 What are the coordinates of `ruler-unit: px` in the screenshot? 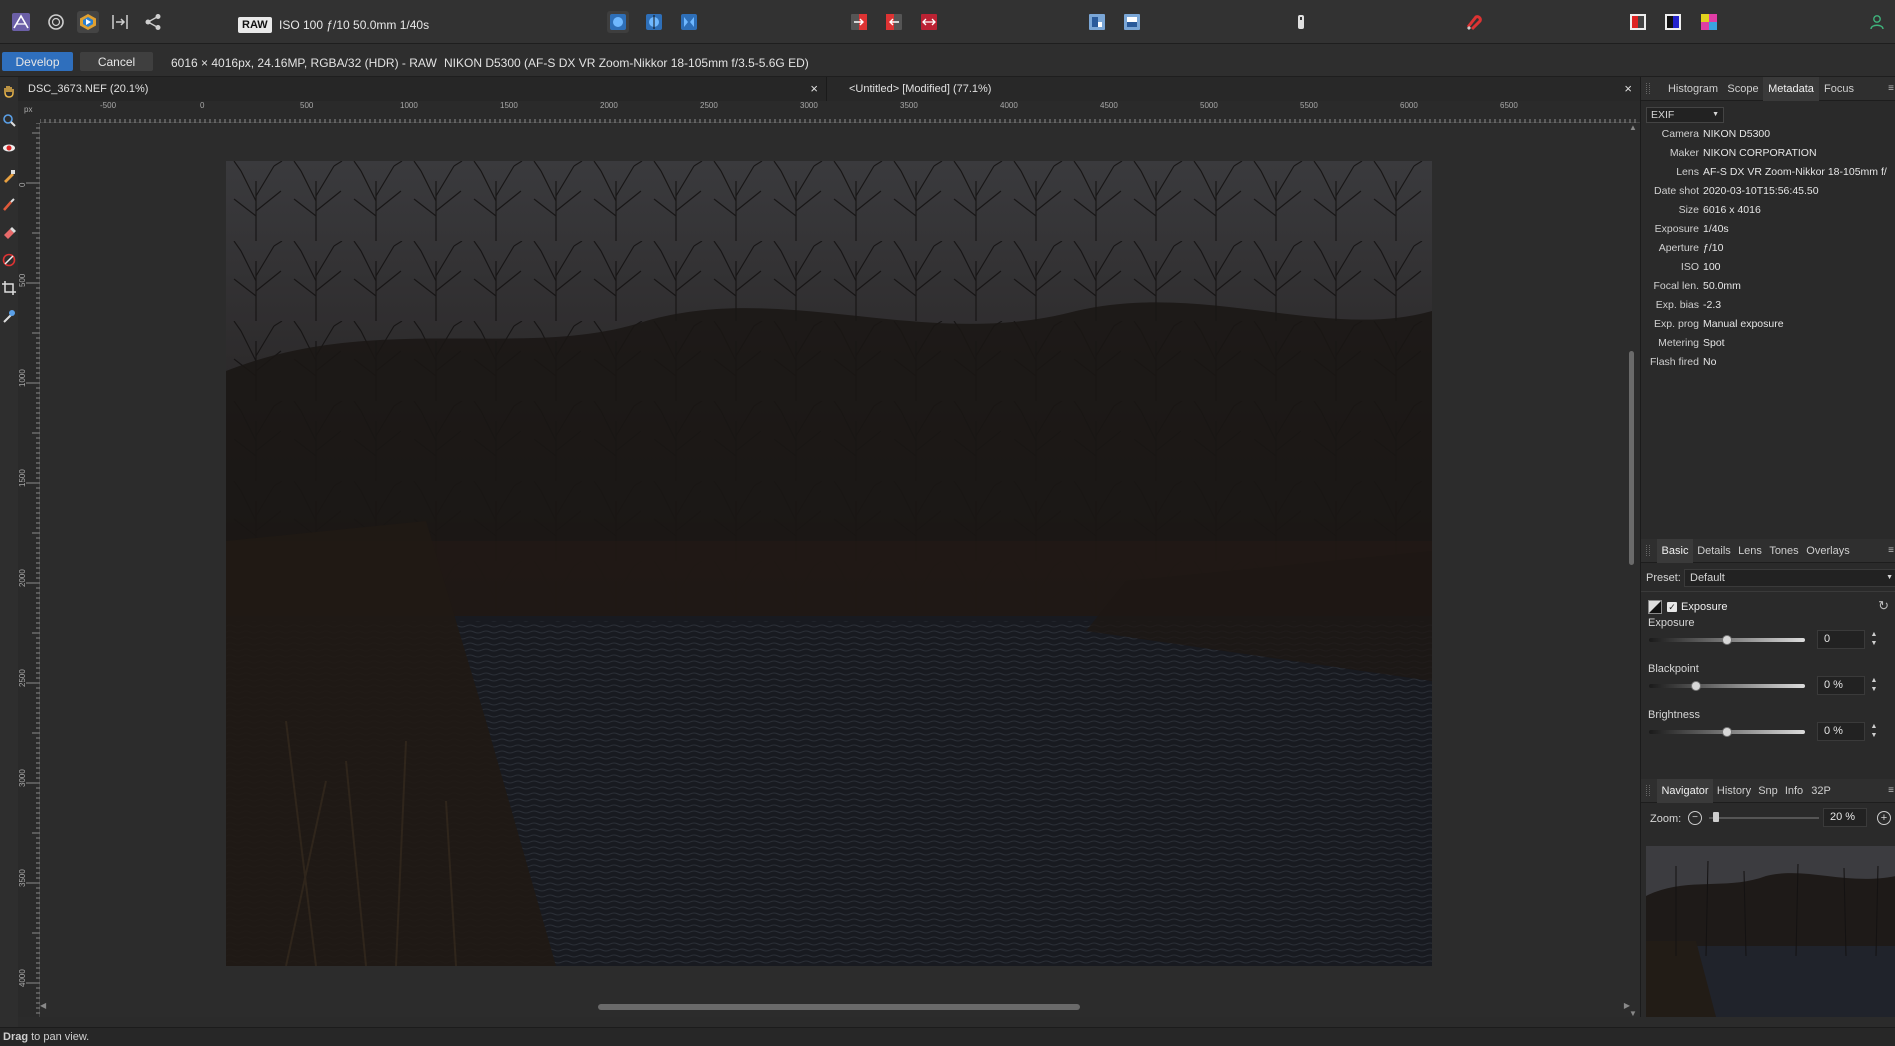 It's located at (29, 112).